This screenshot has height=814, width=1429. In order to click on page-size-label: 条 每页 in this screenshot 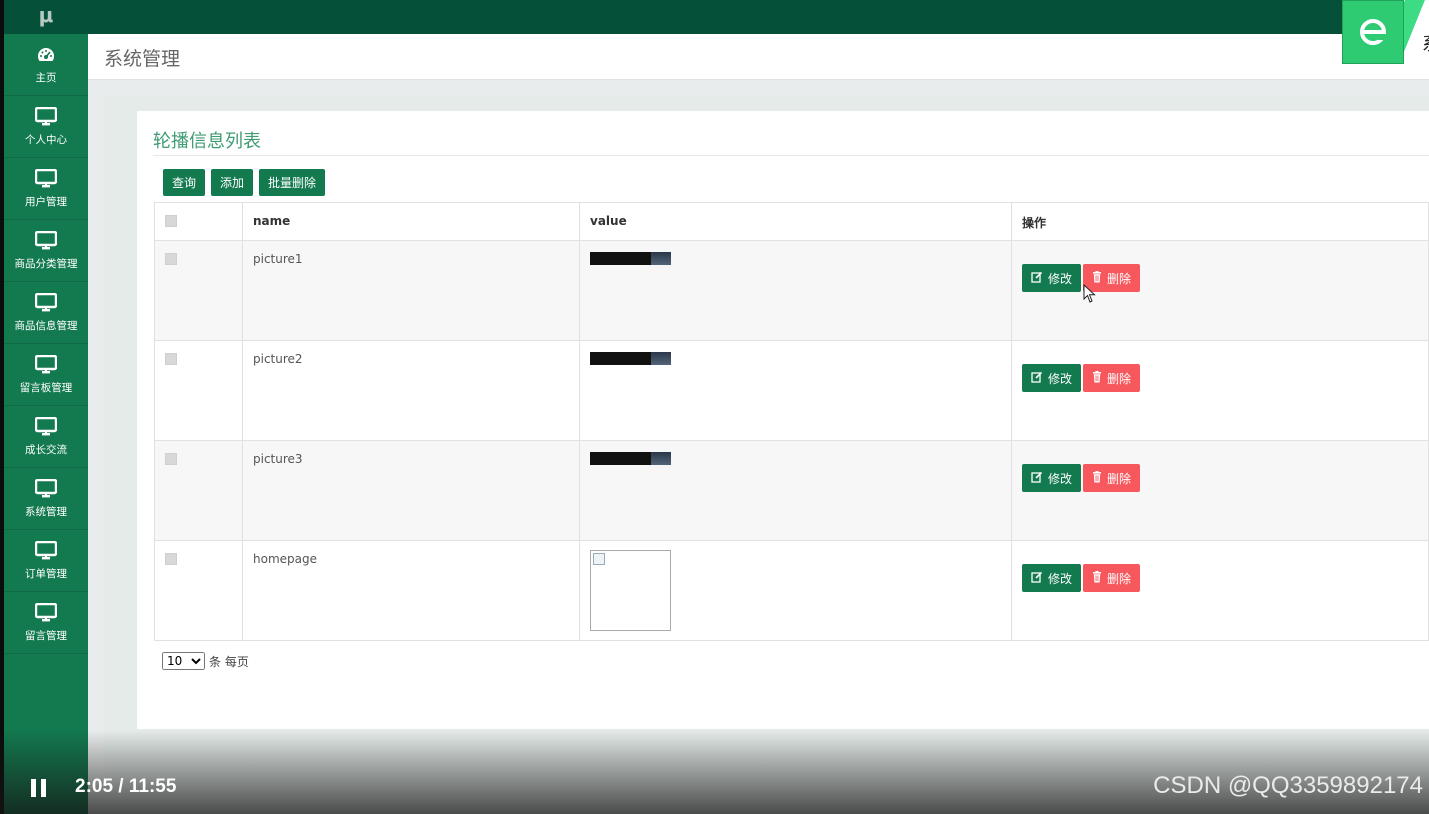, I will do `click(229, 661)`.